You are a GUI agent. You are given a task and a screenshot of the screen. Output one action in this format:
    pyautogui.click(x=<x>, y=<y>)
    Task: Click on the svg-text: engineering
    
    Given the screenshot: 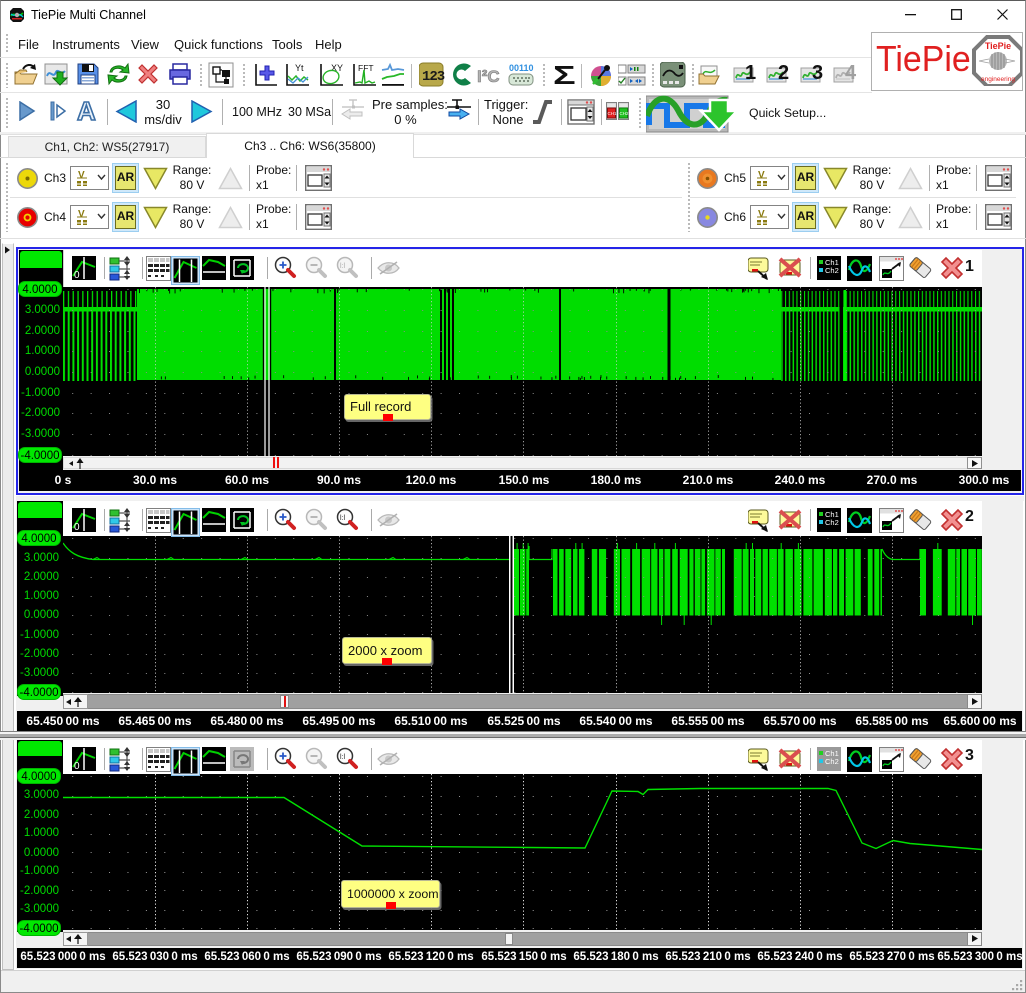 What is the action you would take?
    pyautogui.click(x=998, y=79)
    